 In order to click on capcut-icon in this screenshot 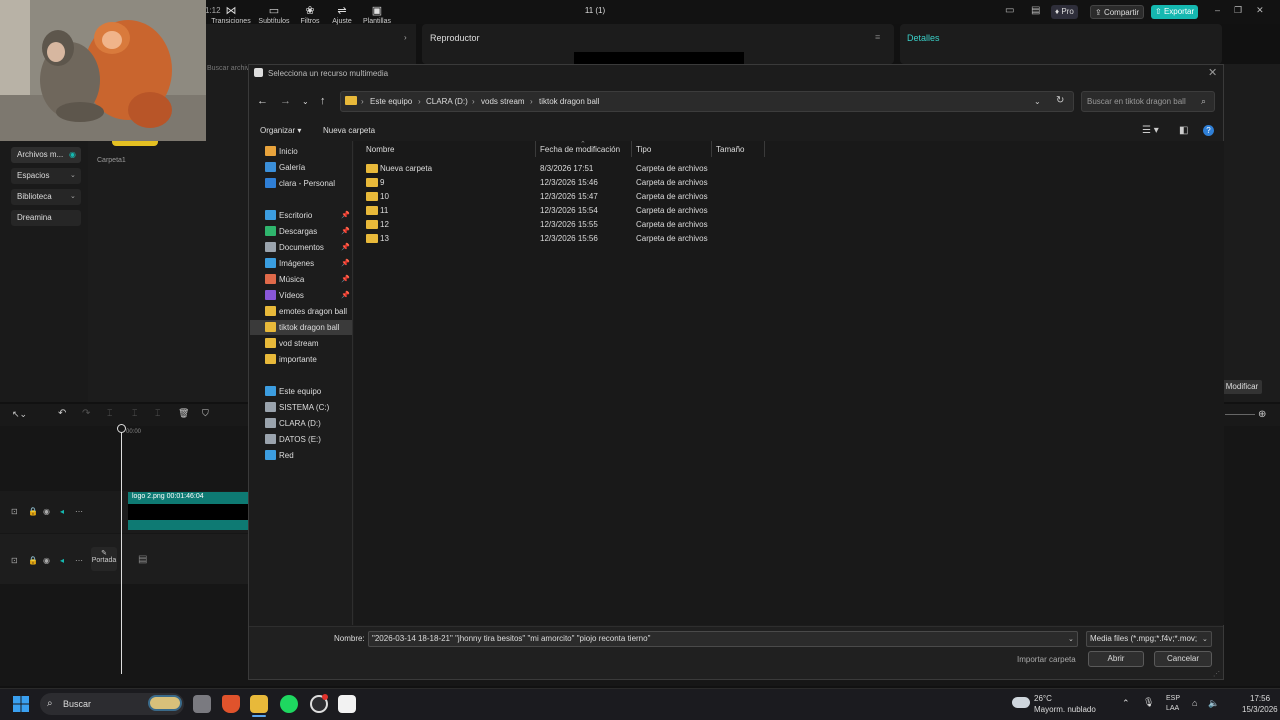, I will do `click(347, 704)`.